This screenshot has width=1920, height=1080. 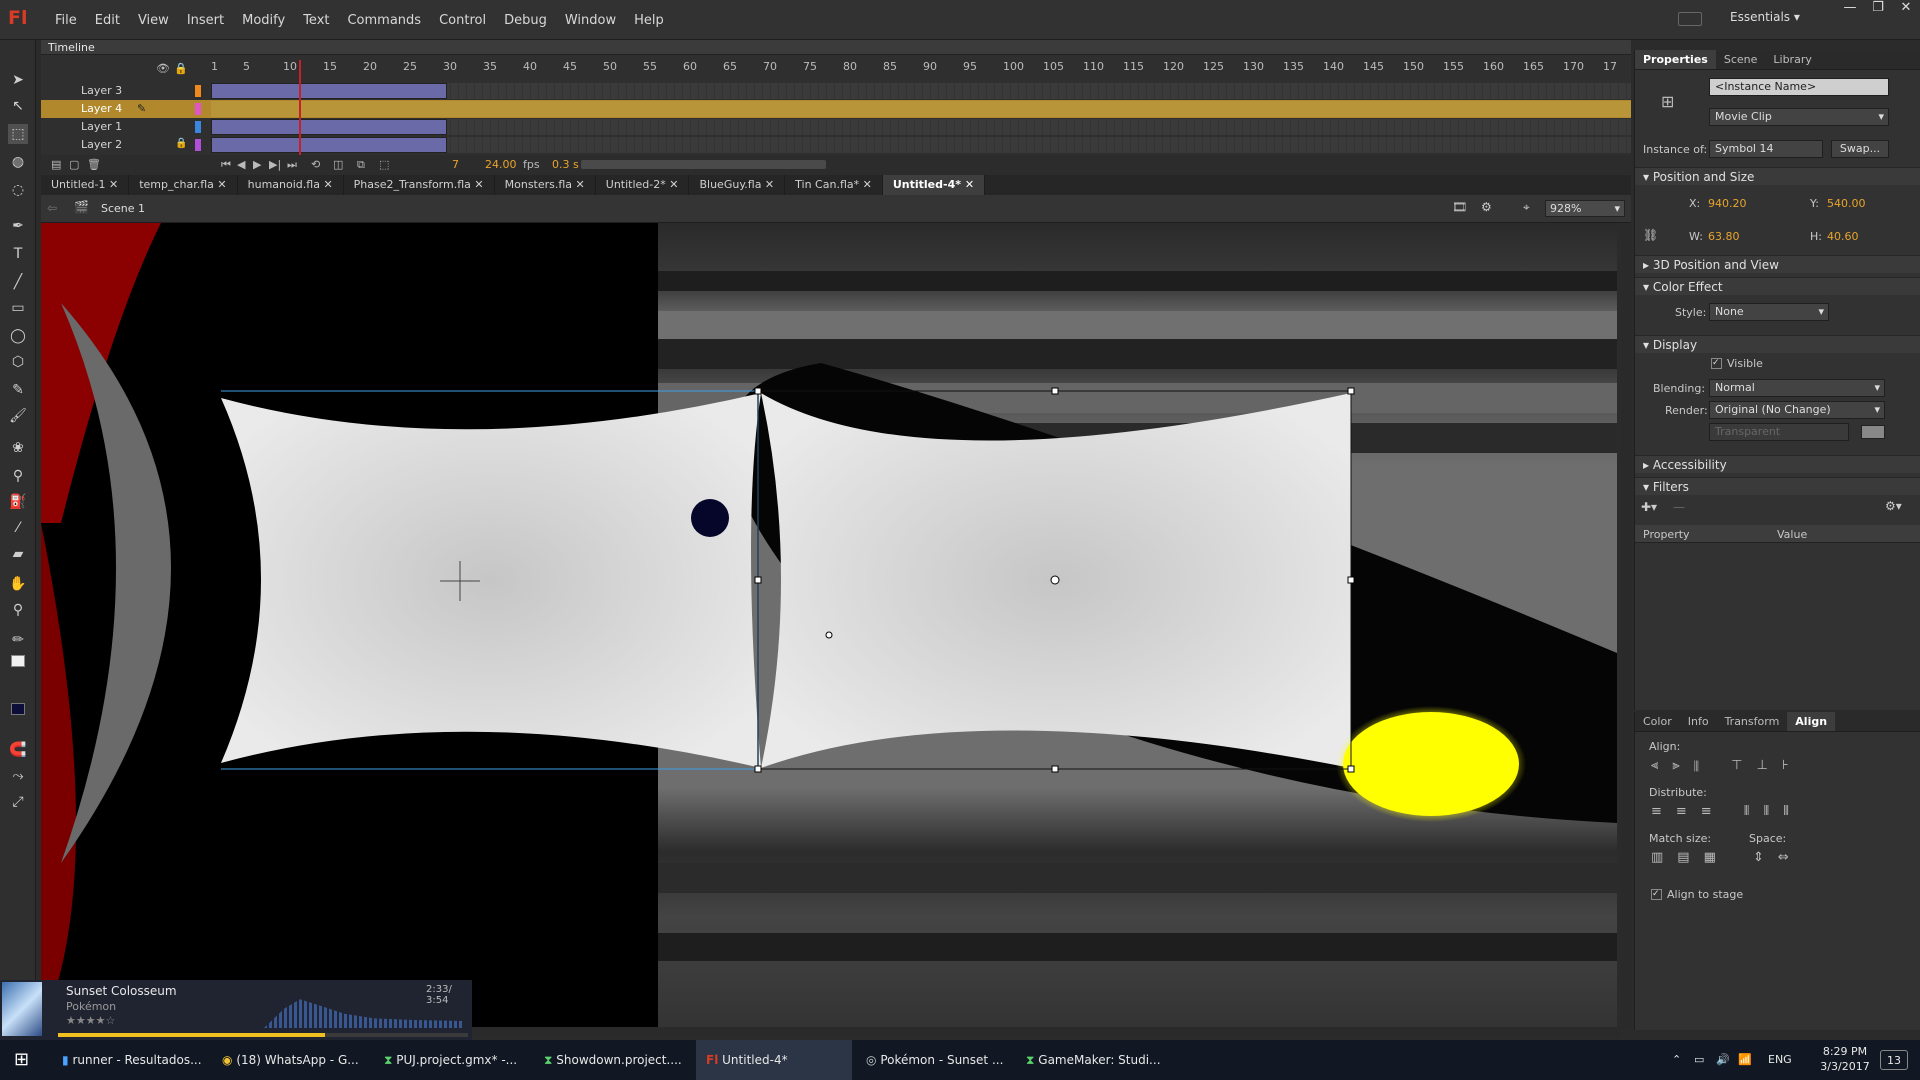 I want to click on loop-icon: ⟲, so click(x=315, y=164).